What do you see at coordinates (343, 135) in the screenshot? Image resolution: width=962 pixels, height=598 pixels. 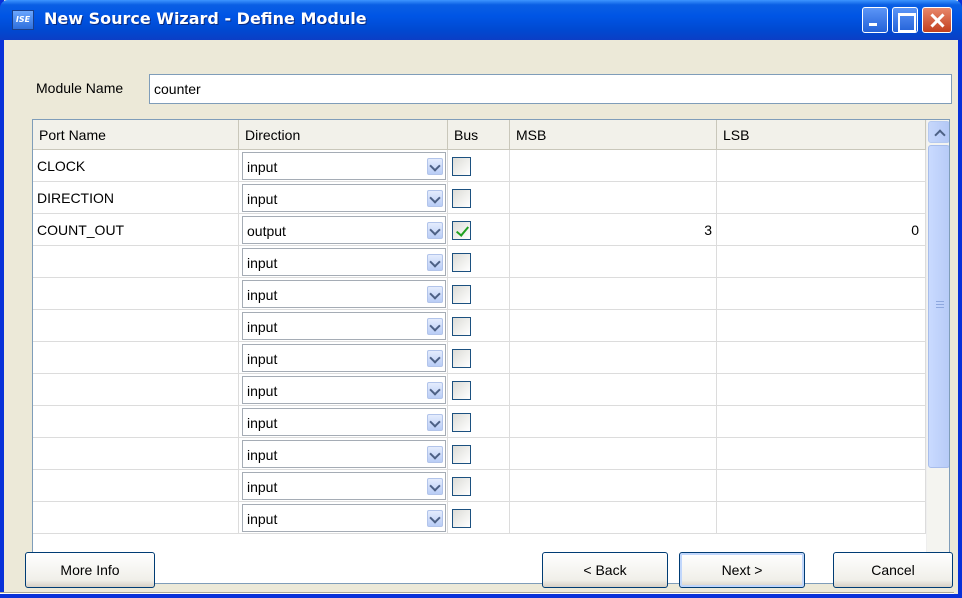 I see `header-direction: Direction` at bounding box center [343, 135].